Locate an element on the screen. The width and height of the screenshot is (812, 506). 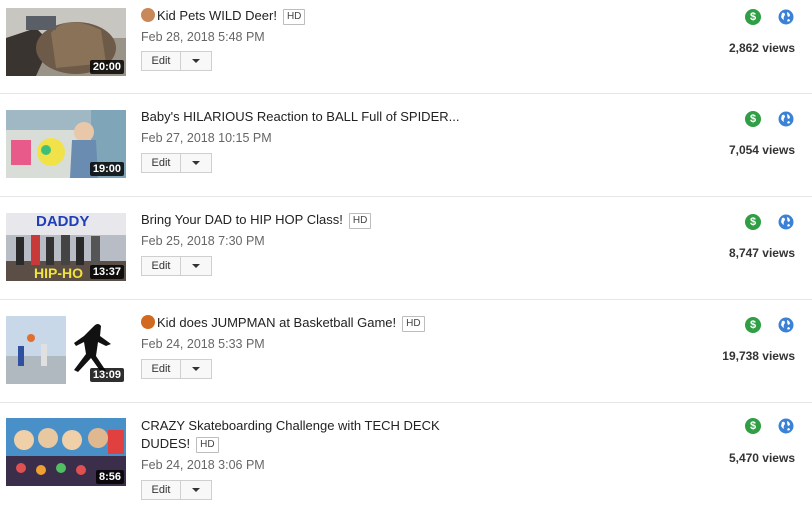
video-title-text: Kid does JUMPMAN at Basketball Game! is located at coordinates (277, 322).